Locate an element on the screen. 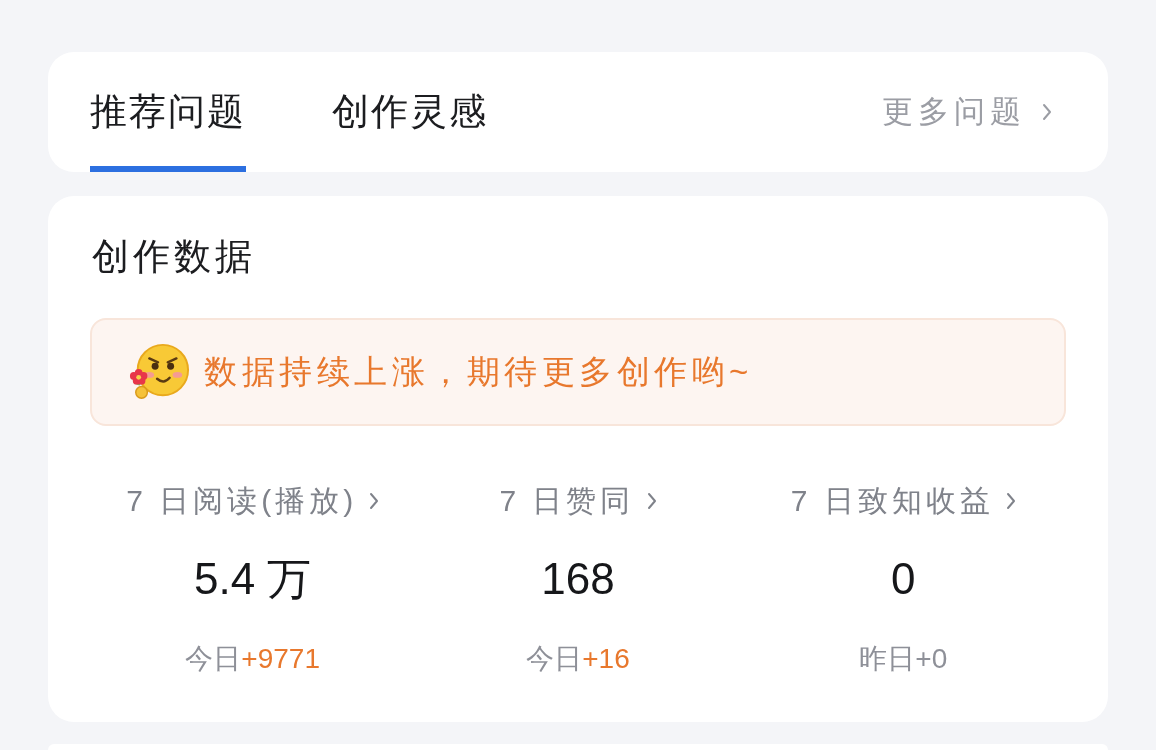  tab: 创作灵感 is located at coordinates (410, 112).